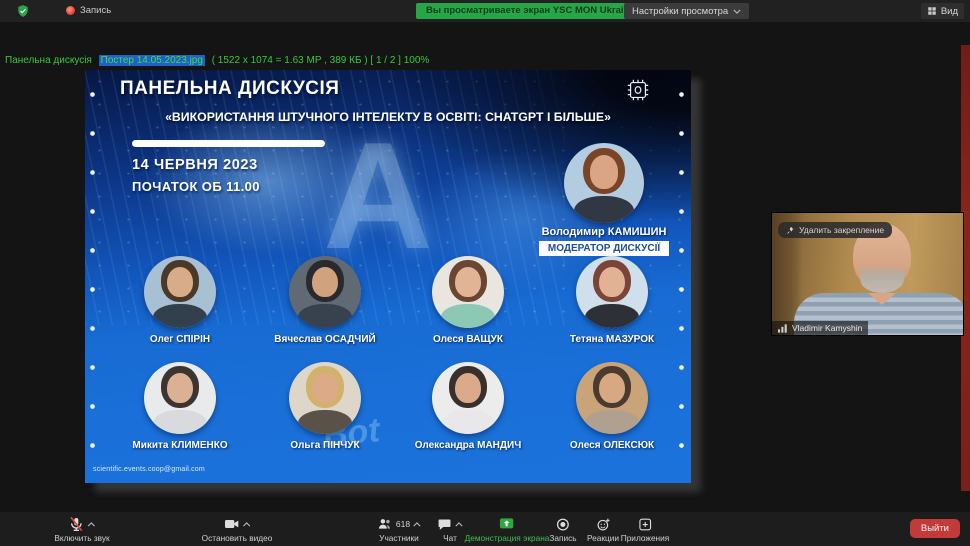 Image resolution: width=970 pixels, height=546 pixels. I want to click on screen-viewing-banner: Вы просматриваете экран YSC MON Ukraine, so click(530, 11).